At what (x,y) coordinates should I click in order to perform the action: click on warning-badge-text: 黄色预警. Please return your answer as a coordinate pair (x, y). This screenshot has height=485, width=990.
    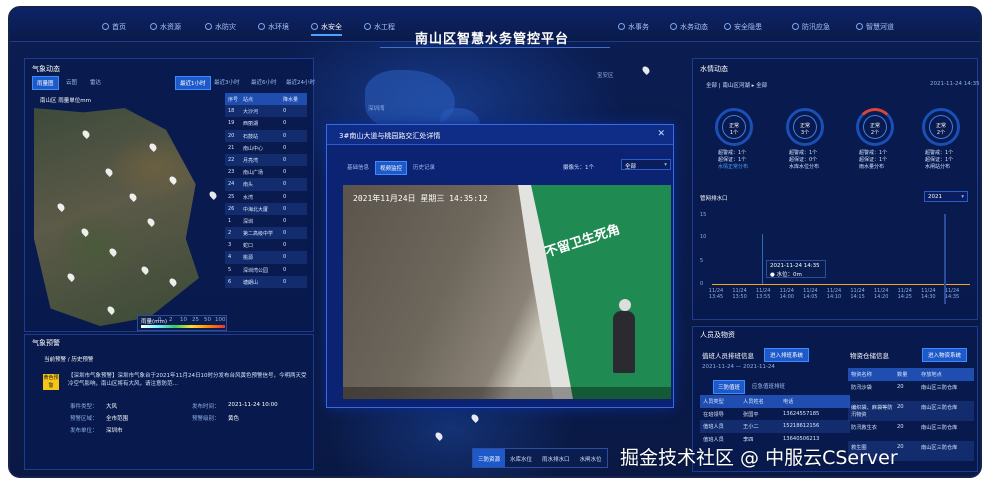
    Looking at the image, I should click on (51, 382).